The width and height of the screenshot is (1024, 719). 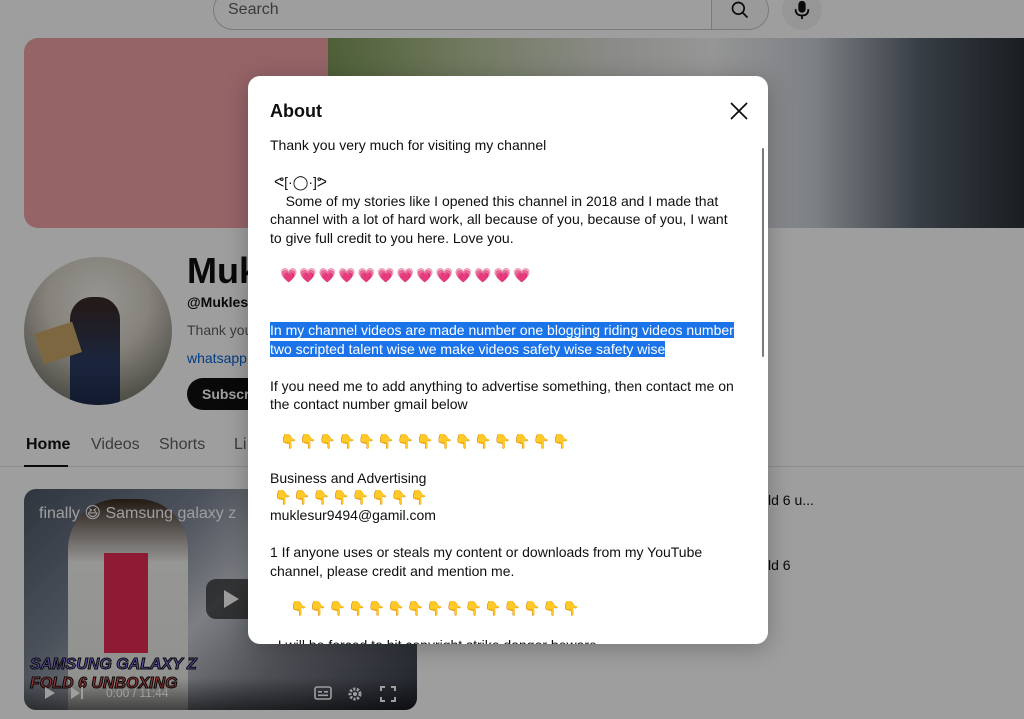 I want to click on contact-email: muklesur9494@gamil.com, so click(x=353, y=515).